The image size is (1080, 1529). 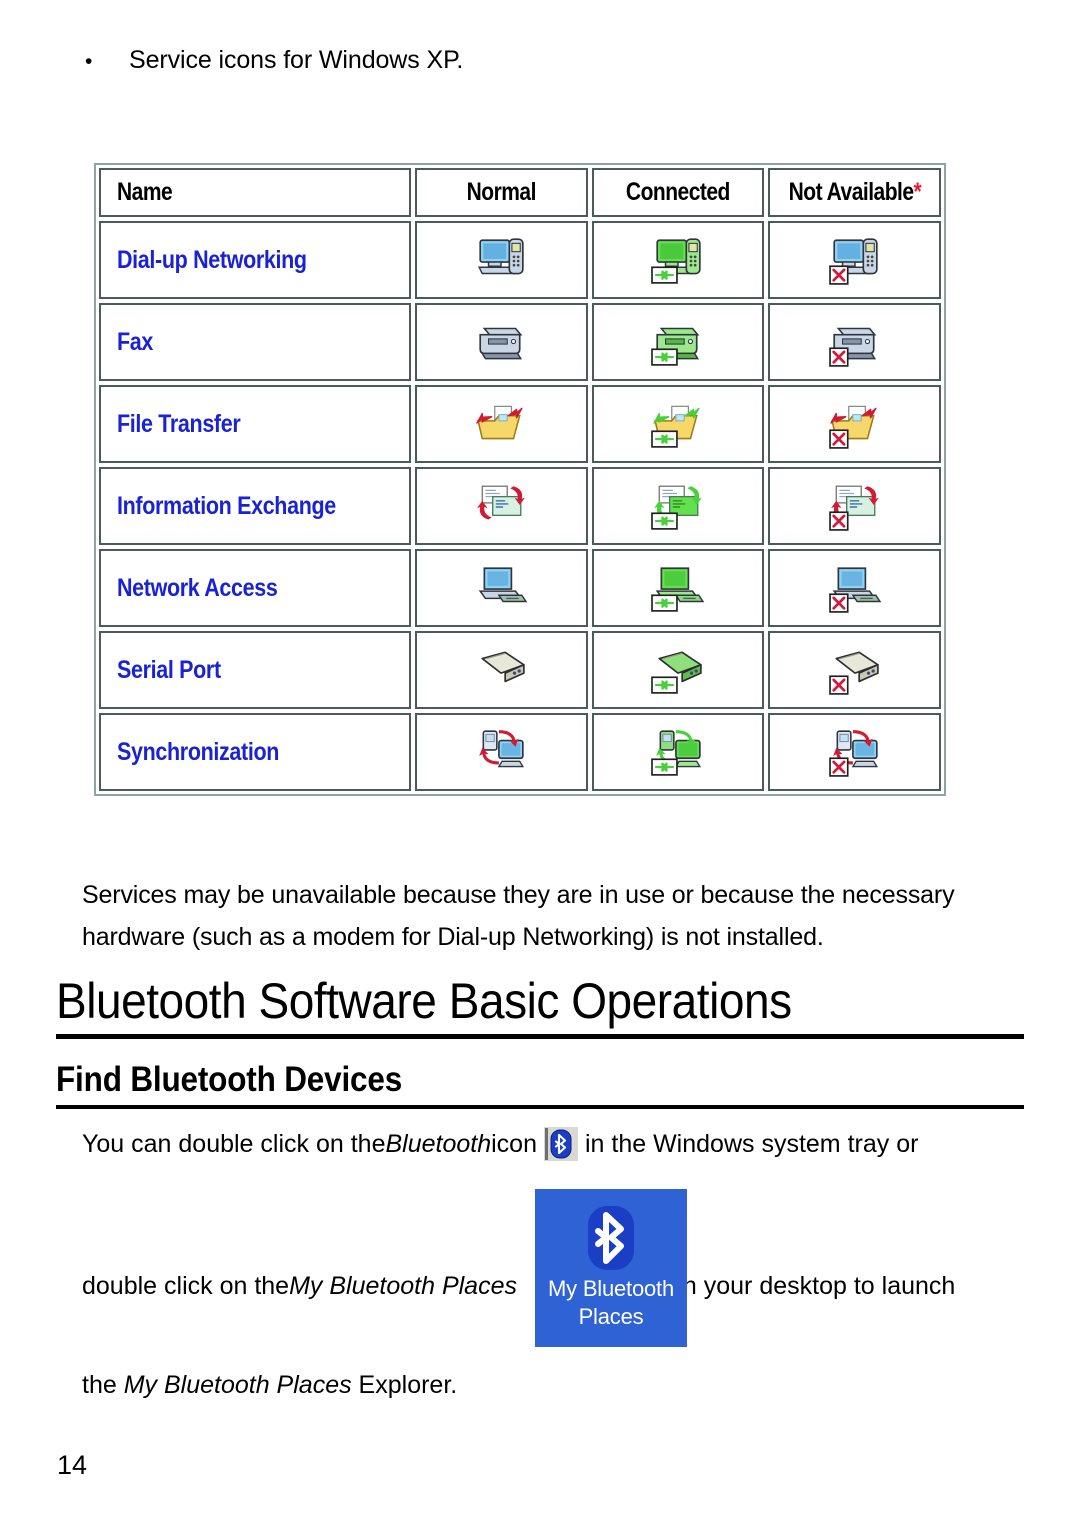 What do you see at coordinates (186, 1286) in the screenshot?
I see `places-text-part1: double click on the` at bounding box center [186, 1286].